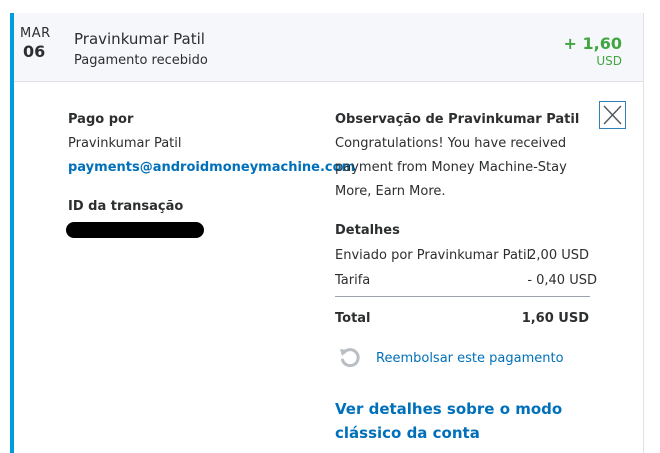 The image size is (660, 453). I want to click on refund-payment-link: Reembolsar este pagamento, so click(470, 358).